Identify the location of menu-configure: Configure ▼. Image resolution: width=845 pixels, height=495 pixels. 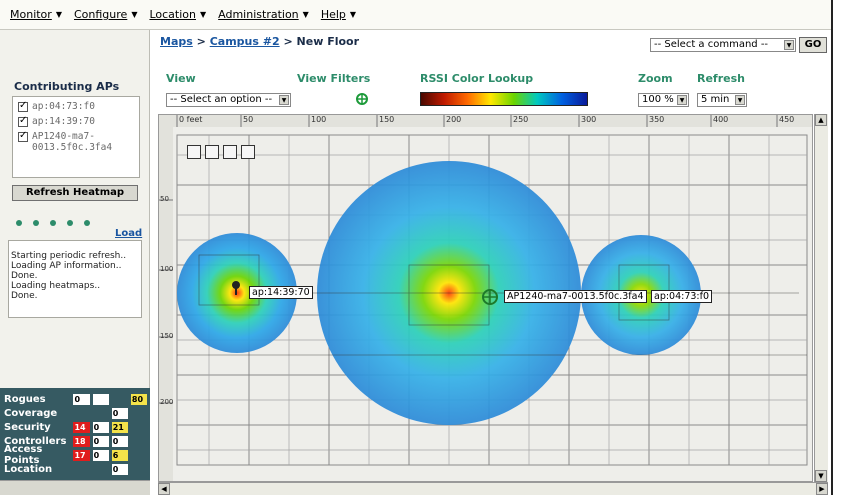
(105, 14).